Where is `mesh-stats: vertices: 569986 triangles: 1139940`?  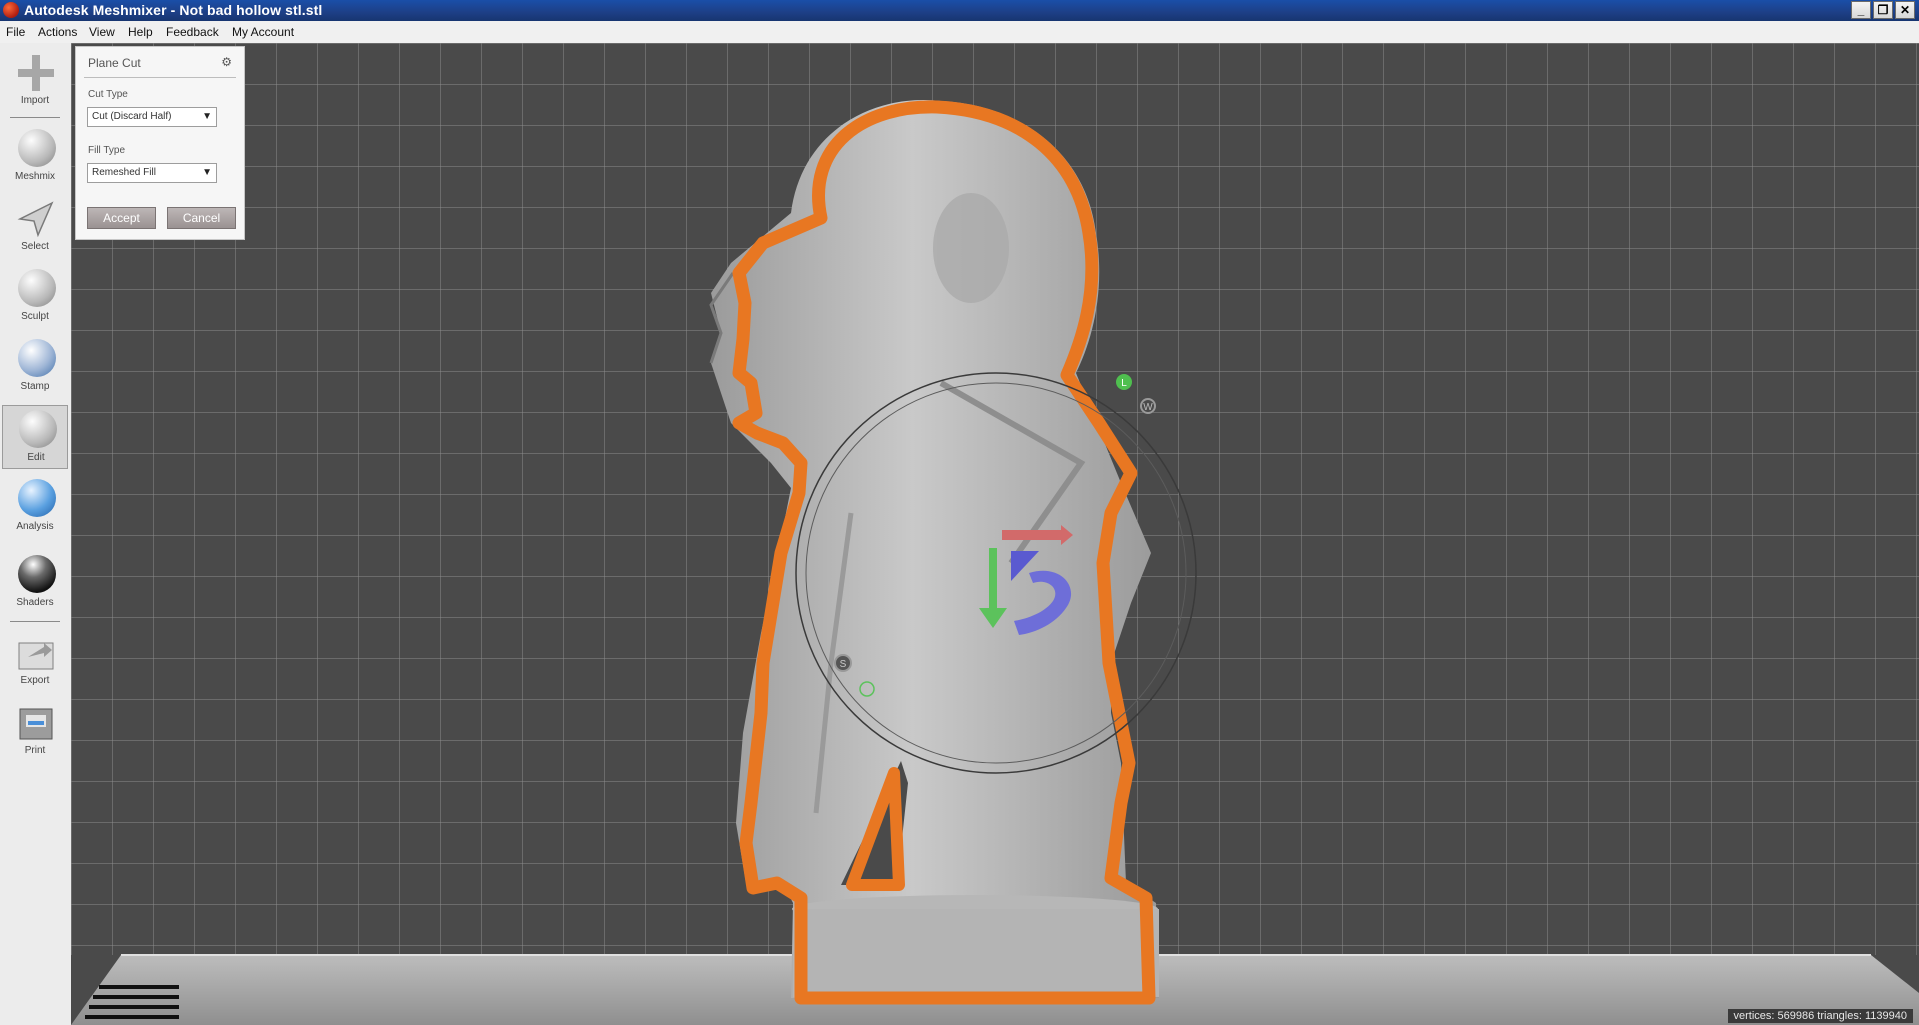
mesh-stats: vertices: 569986 triangles: 1139940 is located at coordinates (1820, 1016).